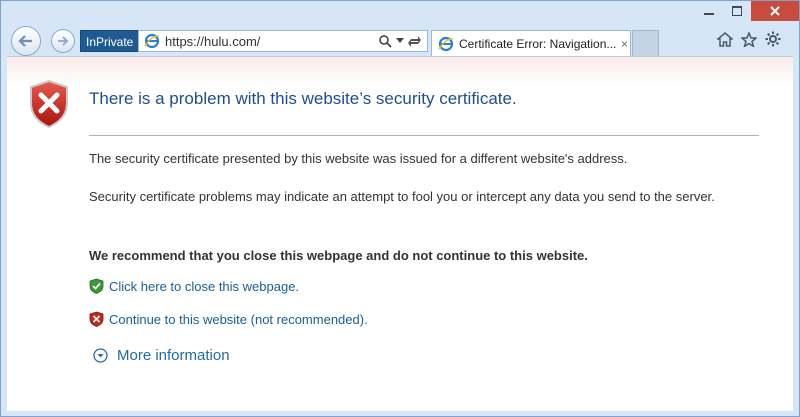  What do you see at coordinates (110, 41) in the screenshot?
I see `inprivate-badge: InPrivate` at bounding box center [110, 41].